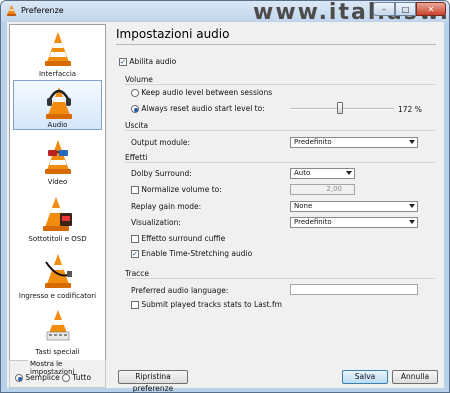 This screenshot has height=393, width=450. I want to click on lastfm-checkbox: Submit played tracks stats to Last.fm, so click(206, 304).